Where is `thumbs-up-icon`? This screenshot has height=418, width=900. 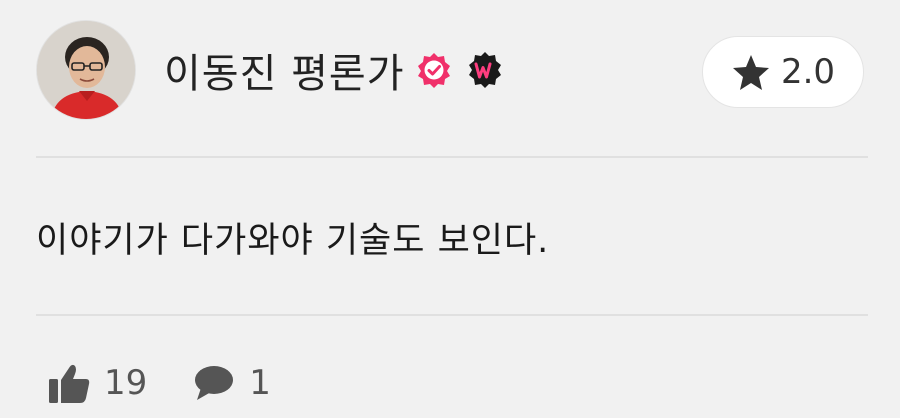
thumbs-up-icon is located at coordinates (69, 383).